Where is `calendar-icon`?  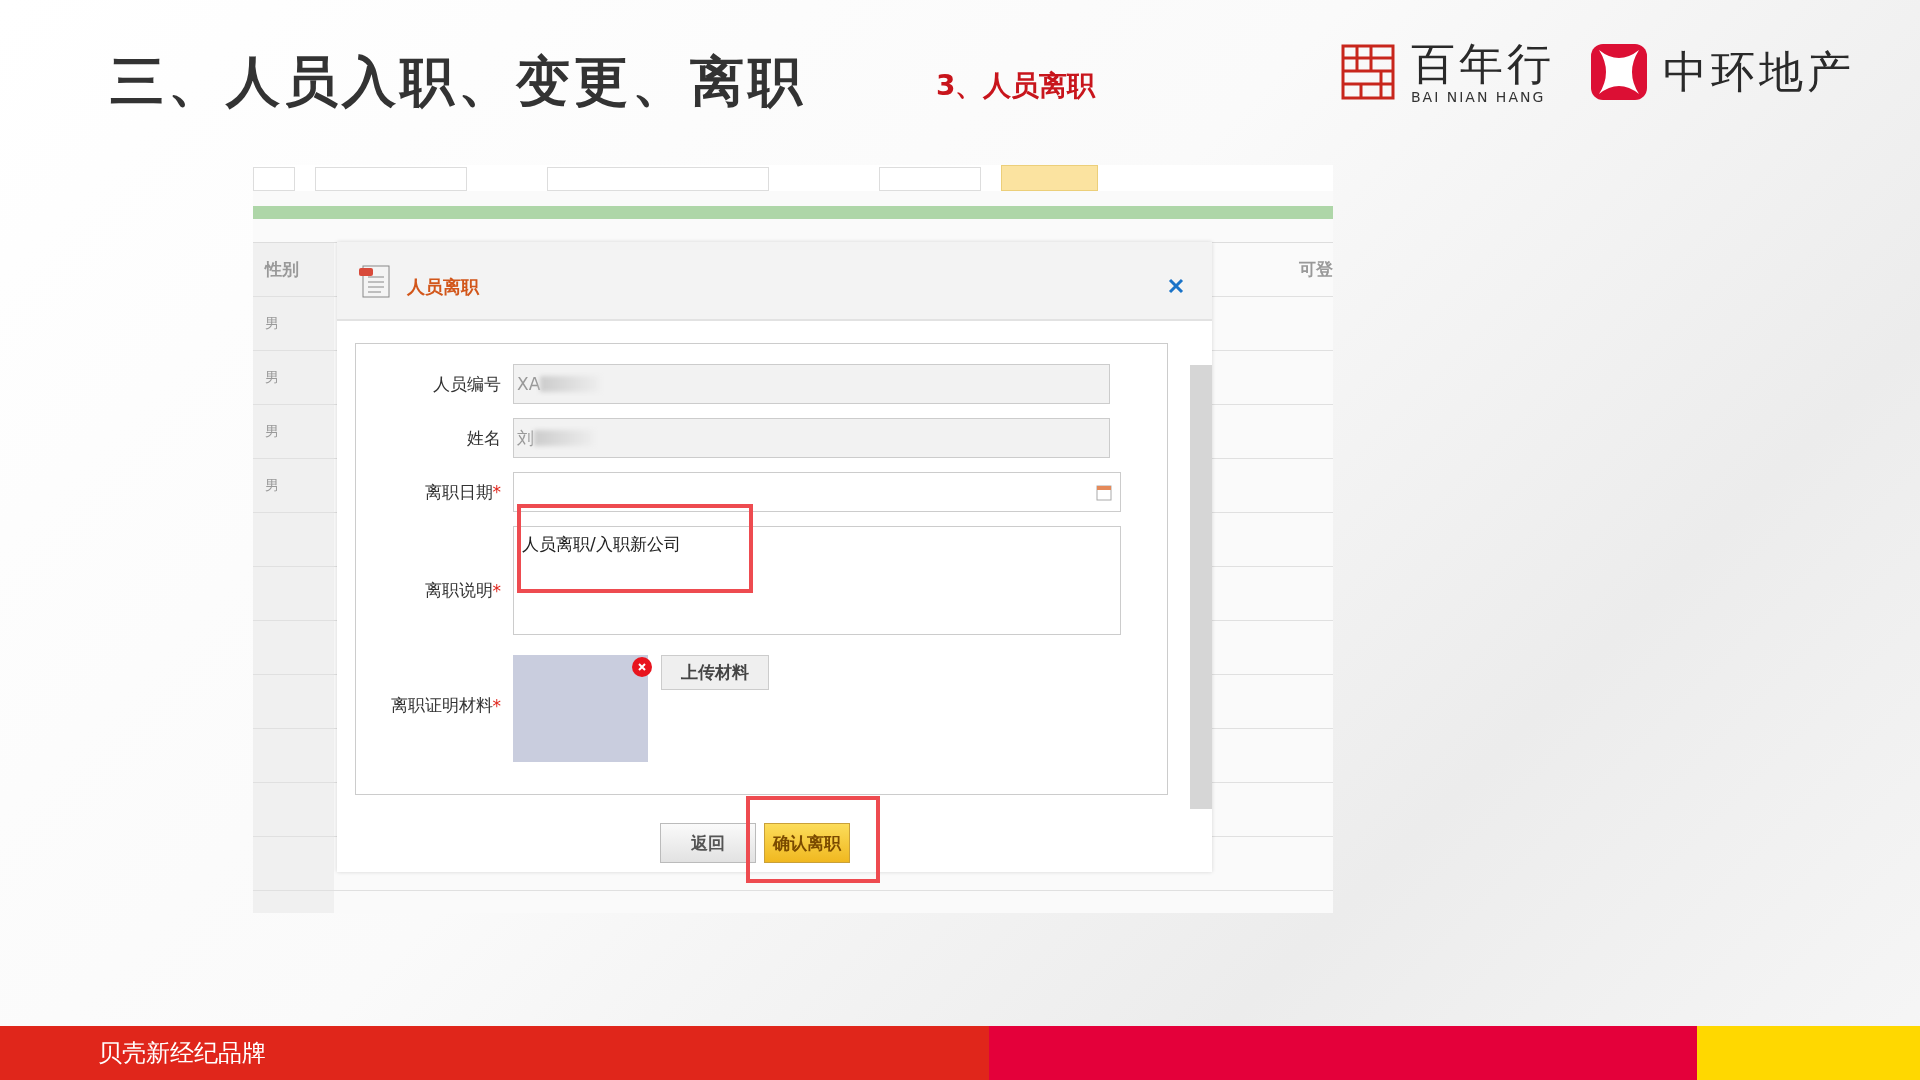 calendar-icon is located at coordinates (1104, 492).